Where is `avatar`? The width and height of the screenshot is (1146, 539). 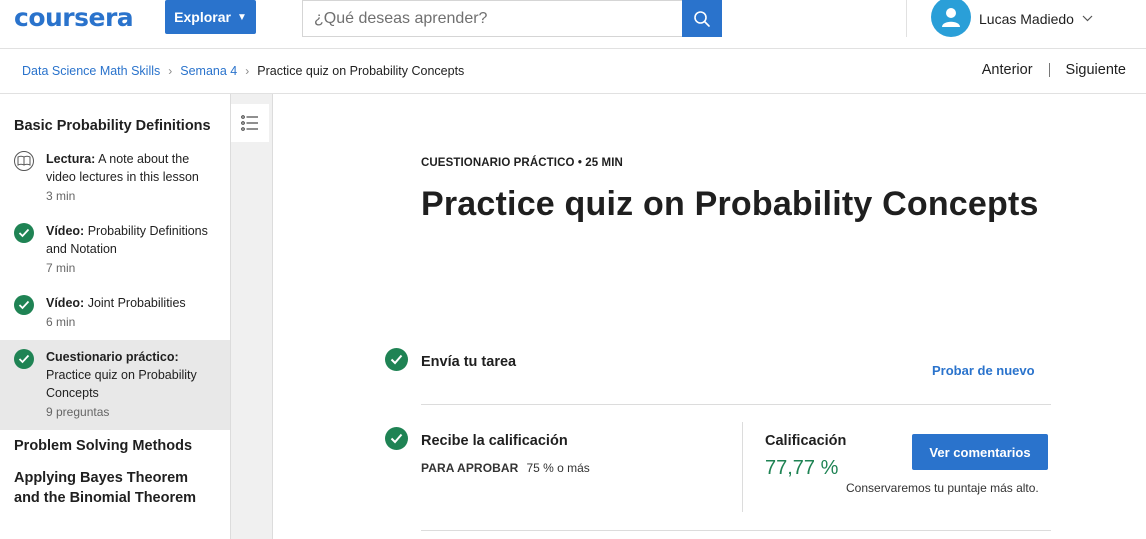 avatar is located at coordinates (951, 18).